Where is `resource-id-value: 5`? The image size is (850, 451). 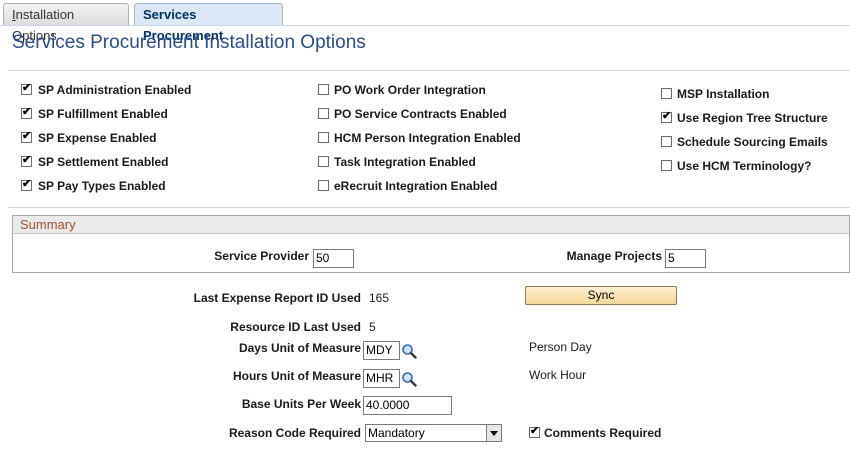
resource-id-value: 5 is located at coordinates (372, 327).